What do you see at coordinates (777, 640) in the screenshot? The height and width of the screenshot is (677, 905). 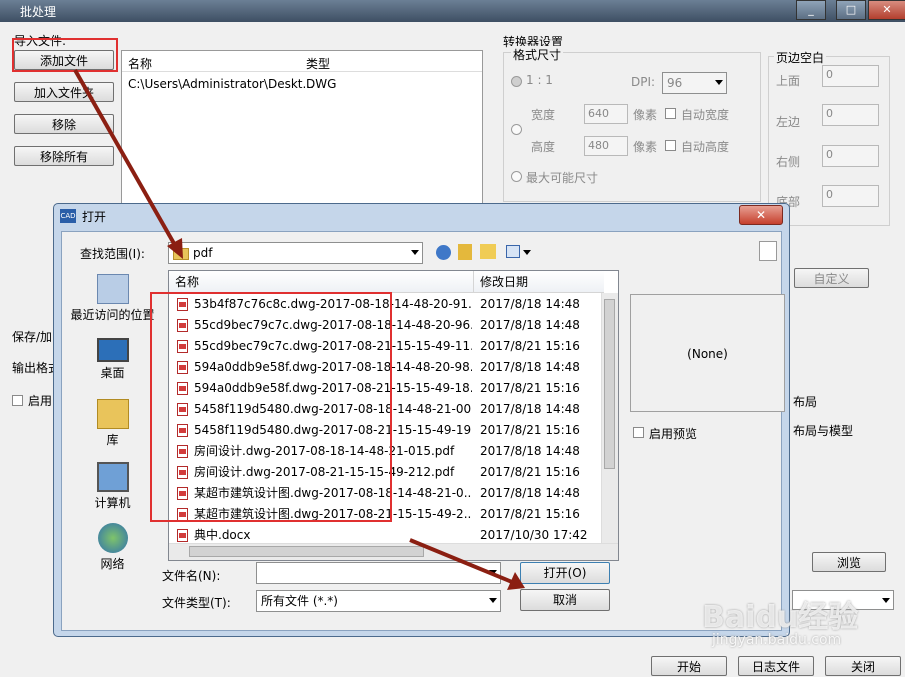 I see `watermark-url: jingyan.baidu.com` at bounding box center [777, 640].